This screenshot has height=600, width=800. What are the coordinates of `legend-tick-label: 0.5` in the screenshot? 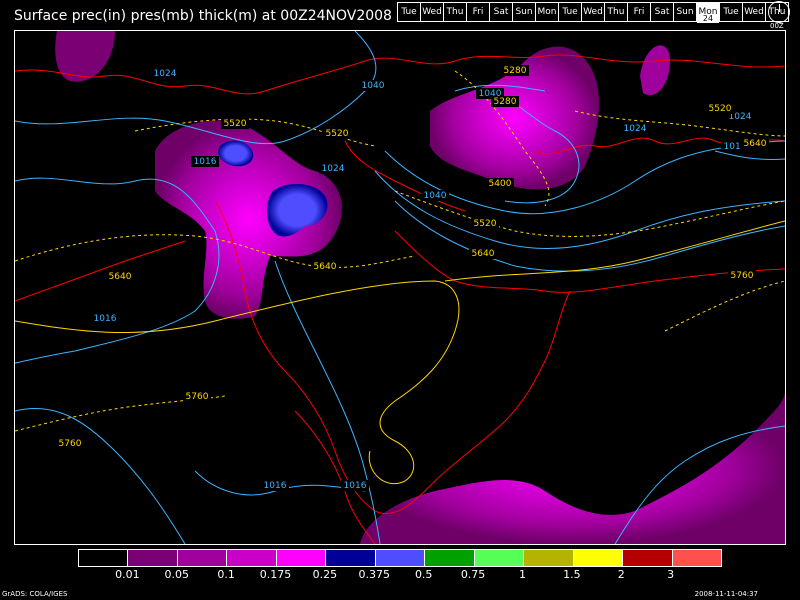 It's located at (423, 574).